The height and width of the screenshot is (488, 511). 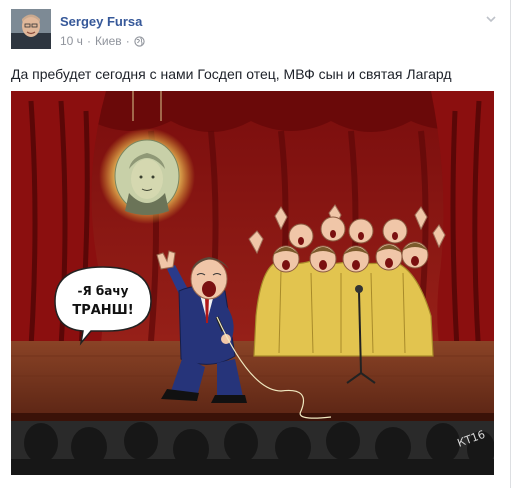 I want to click on globe-icon, so click(x=139, y=41).